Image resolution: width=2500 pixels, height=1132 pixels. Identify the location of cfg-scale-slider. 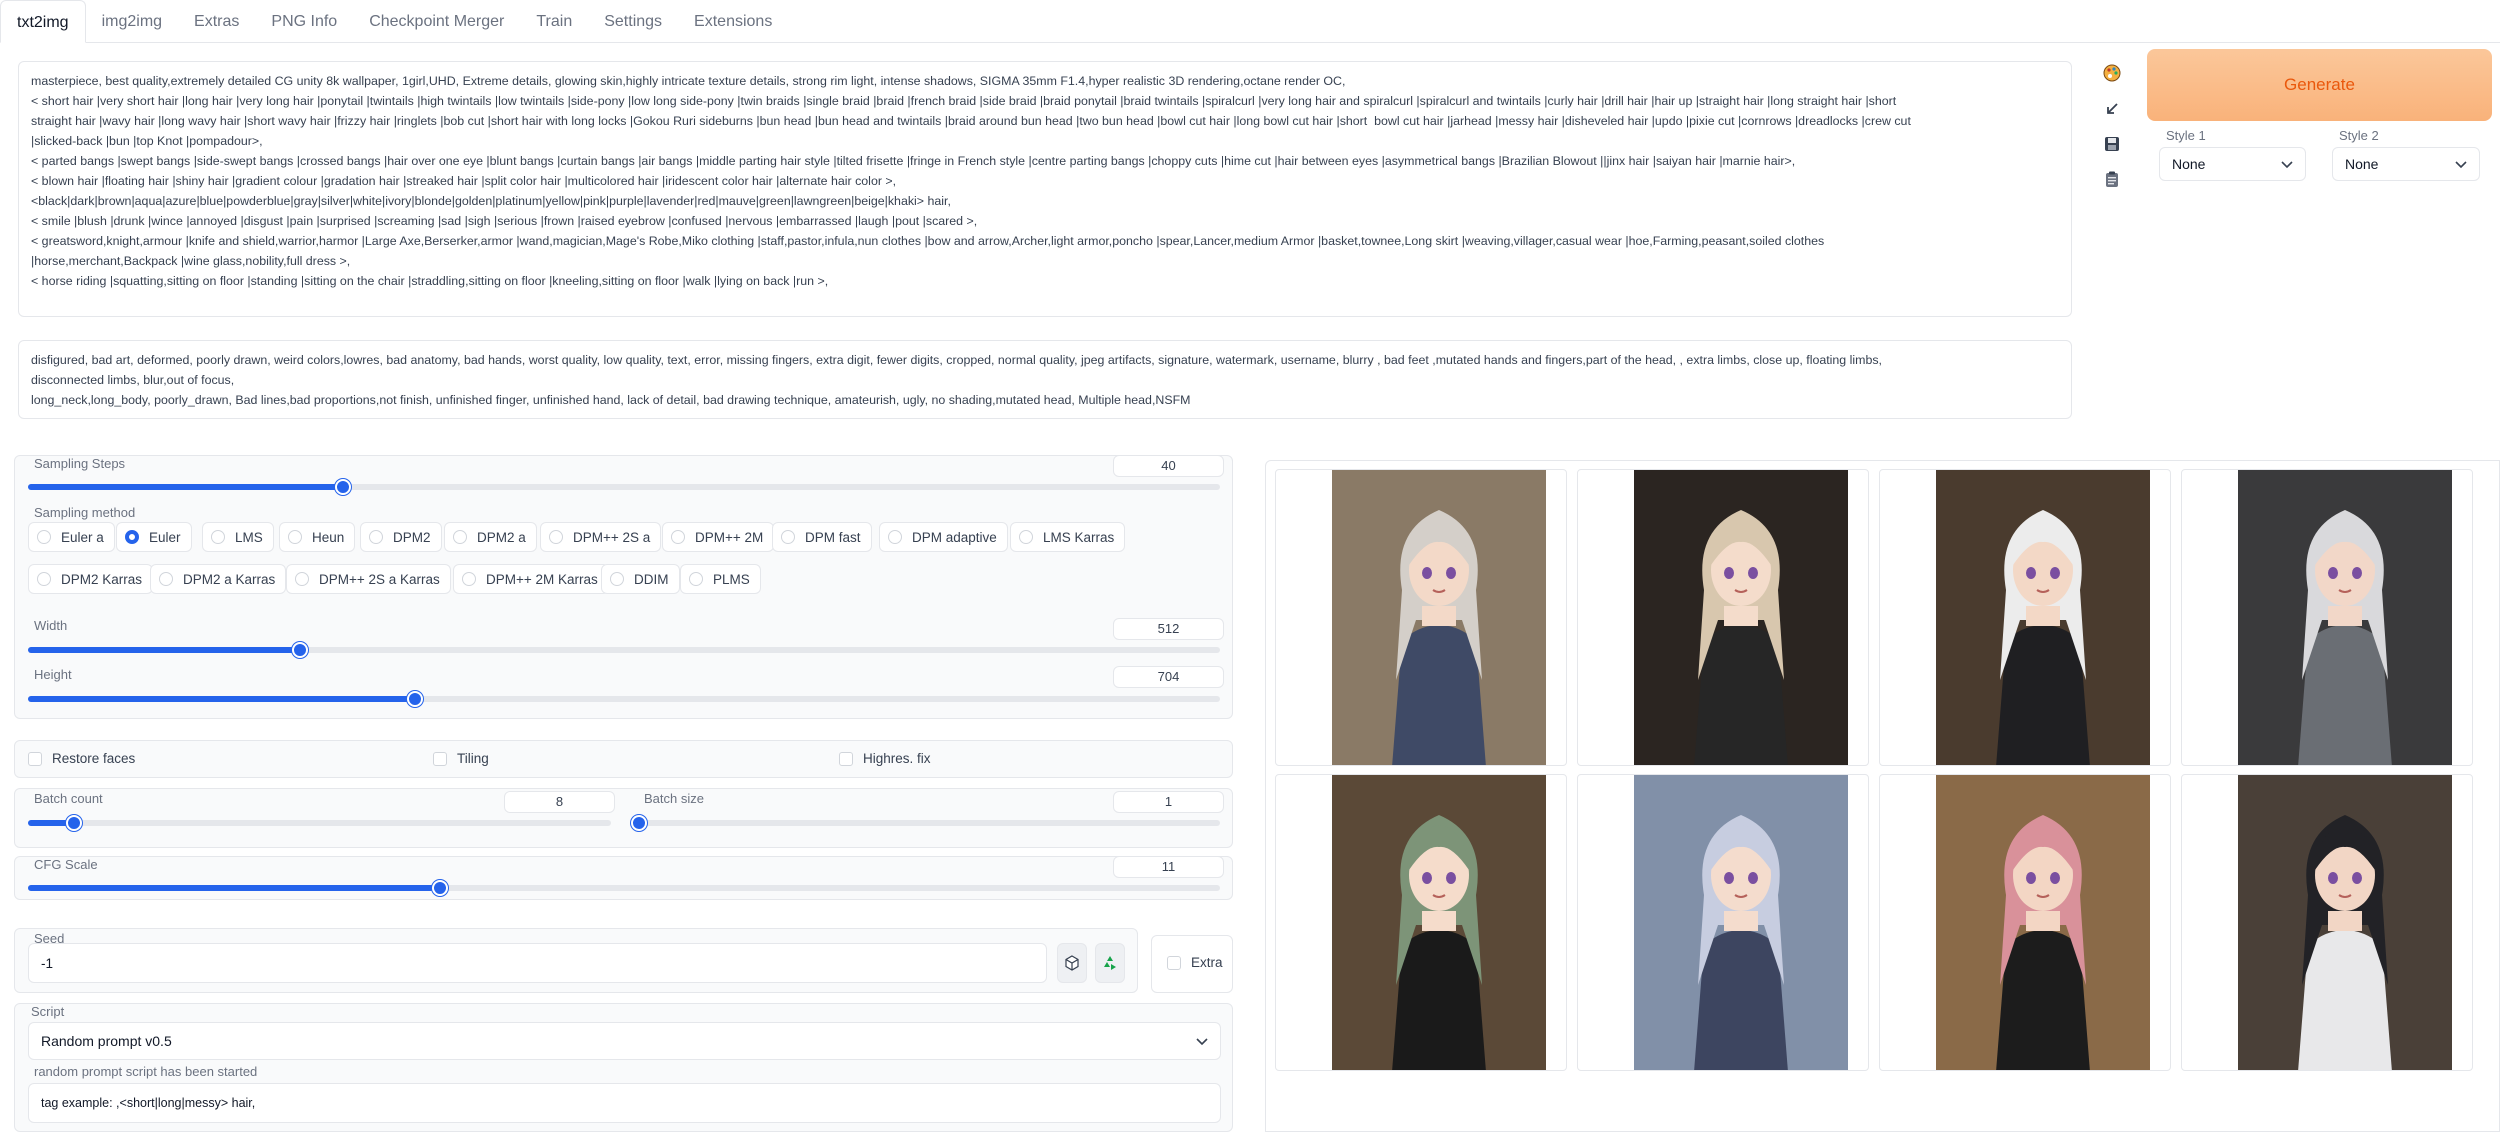
(624, 888).